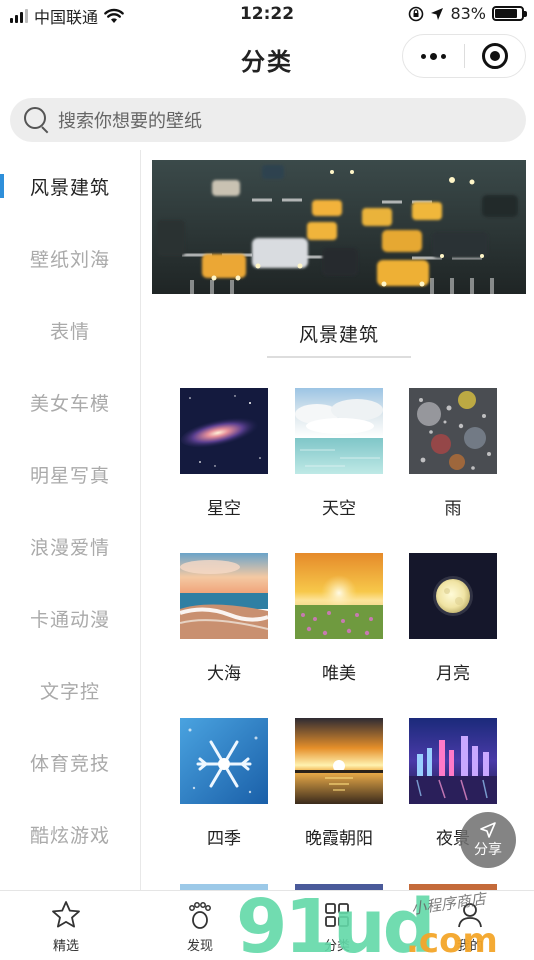  Describe the element at coordinates (339, 431) in the screenshot. I see `thumbnail-sky` at that location.